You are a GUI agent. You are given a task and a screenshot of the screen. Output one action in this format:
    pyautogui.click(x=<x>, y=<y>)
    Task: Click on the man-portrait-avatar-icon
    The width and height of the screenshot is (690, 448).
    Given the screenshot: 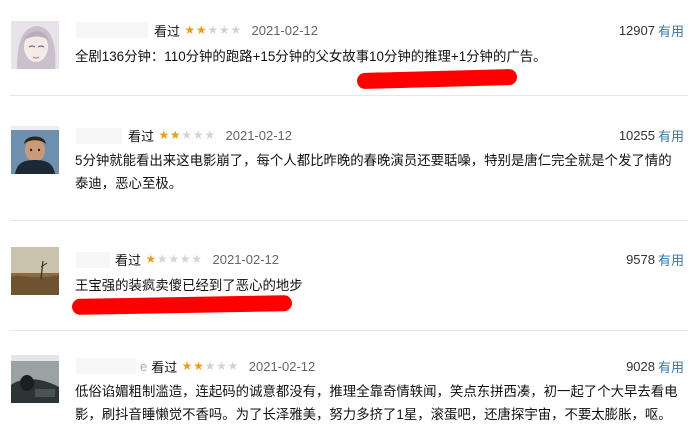 What is the action you would take?
    pyautogui.click(x=35, y=150)
    